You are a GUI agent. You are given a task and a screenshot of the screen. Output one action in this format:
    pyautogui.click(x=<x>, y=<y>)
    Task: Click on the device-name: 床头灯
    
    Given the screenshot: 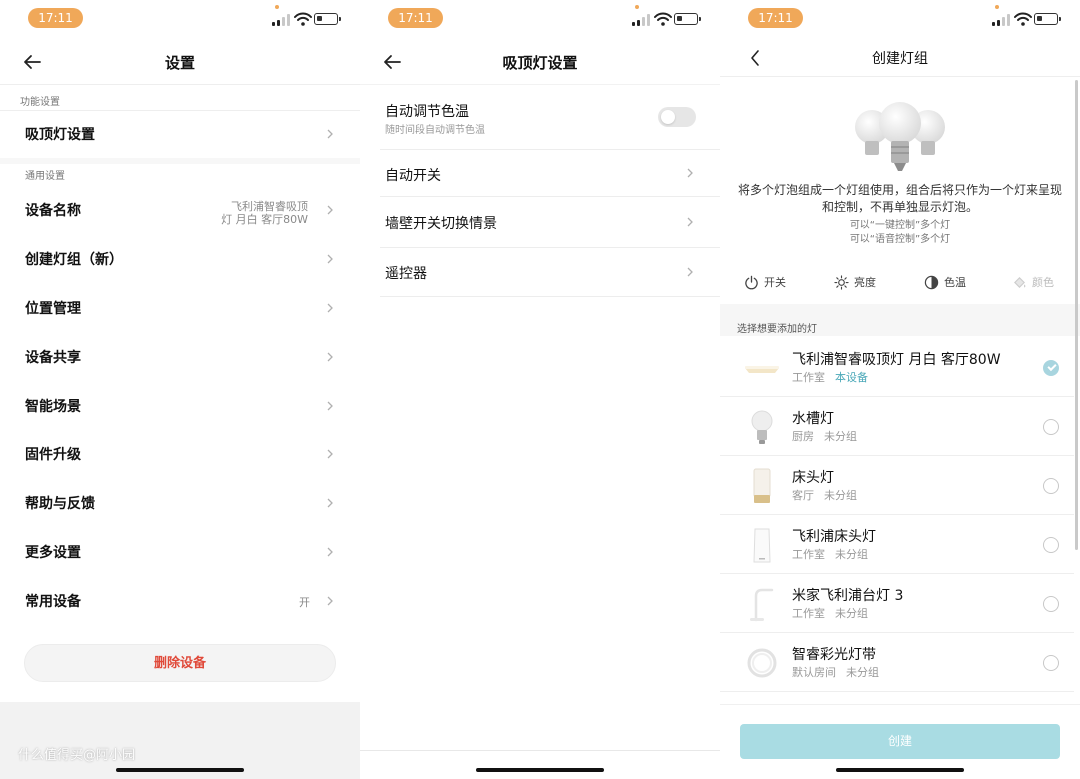 What is the action you would take?
    pyautogui.click(x=813, y=478)
    